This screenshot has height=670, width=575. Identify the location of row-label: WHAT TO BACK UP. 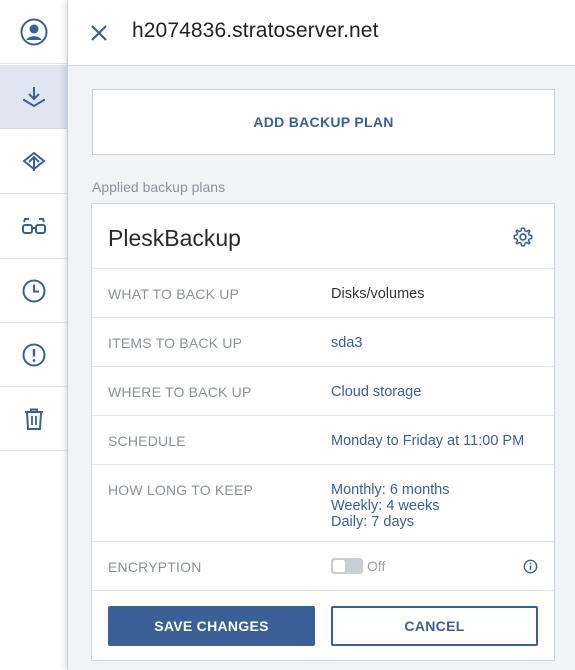
(174, 294).